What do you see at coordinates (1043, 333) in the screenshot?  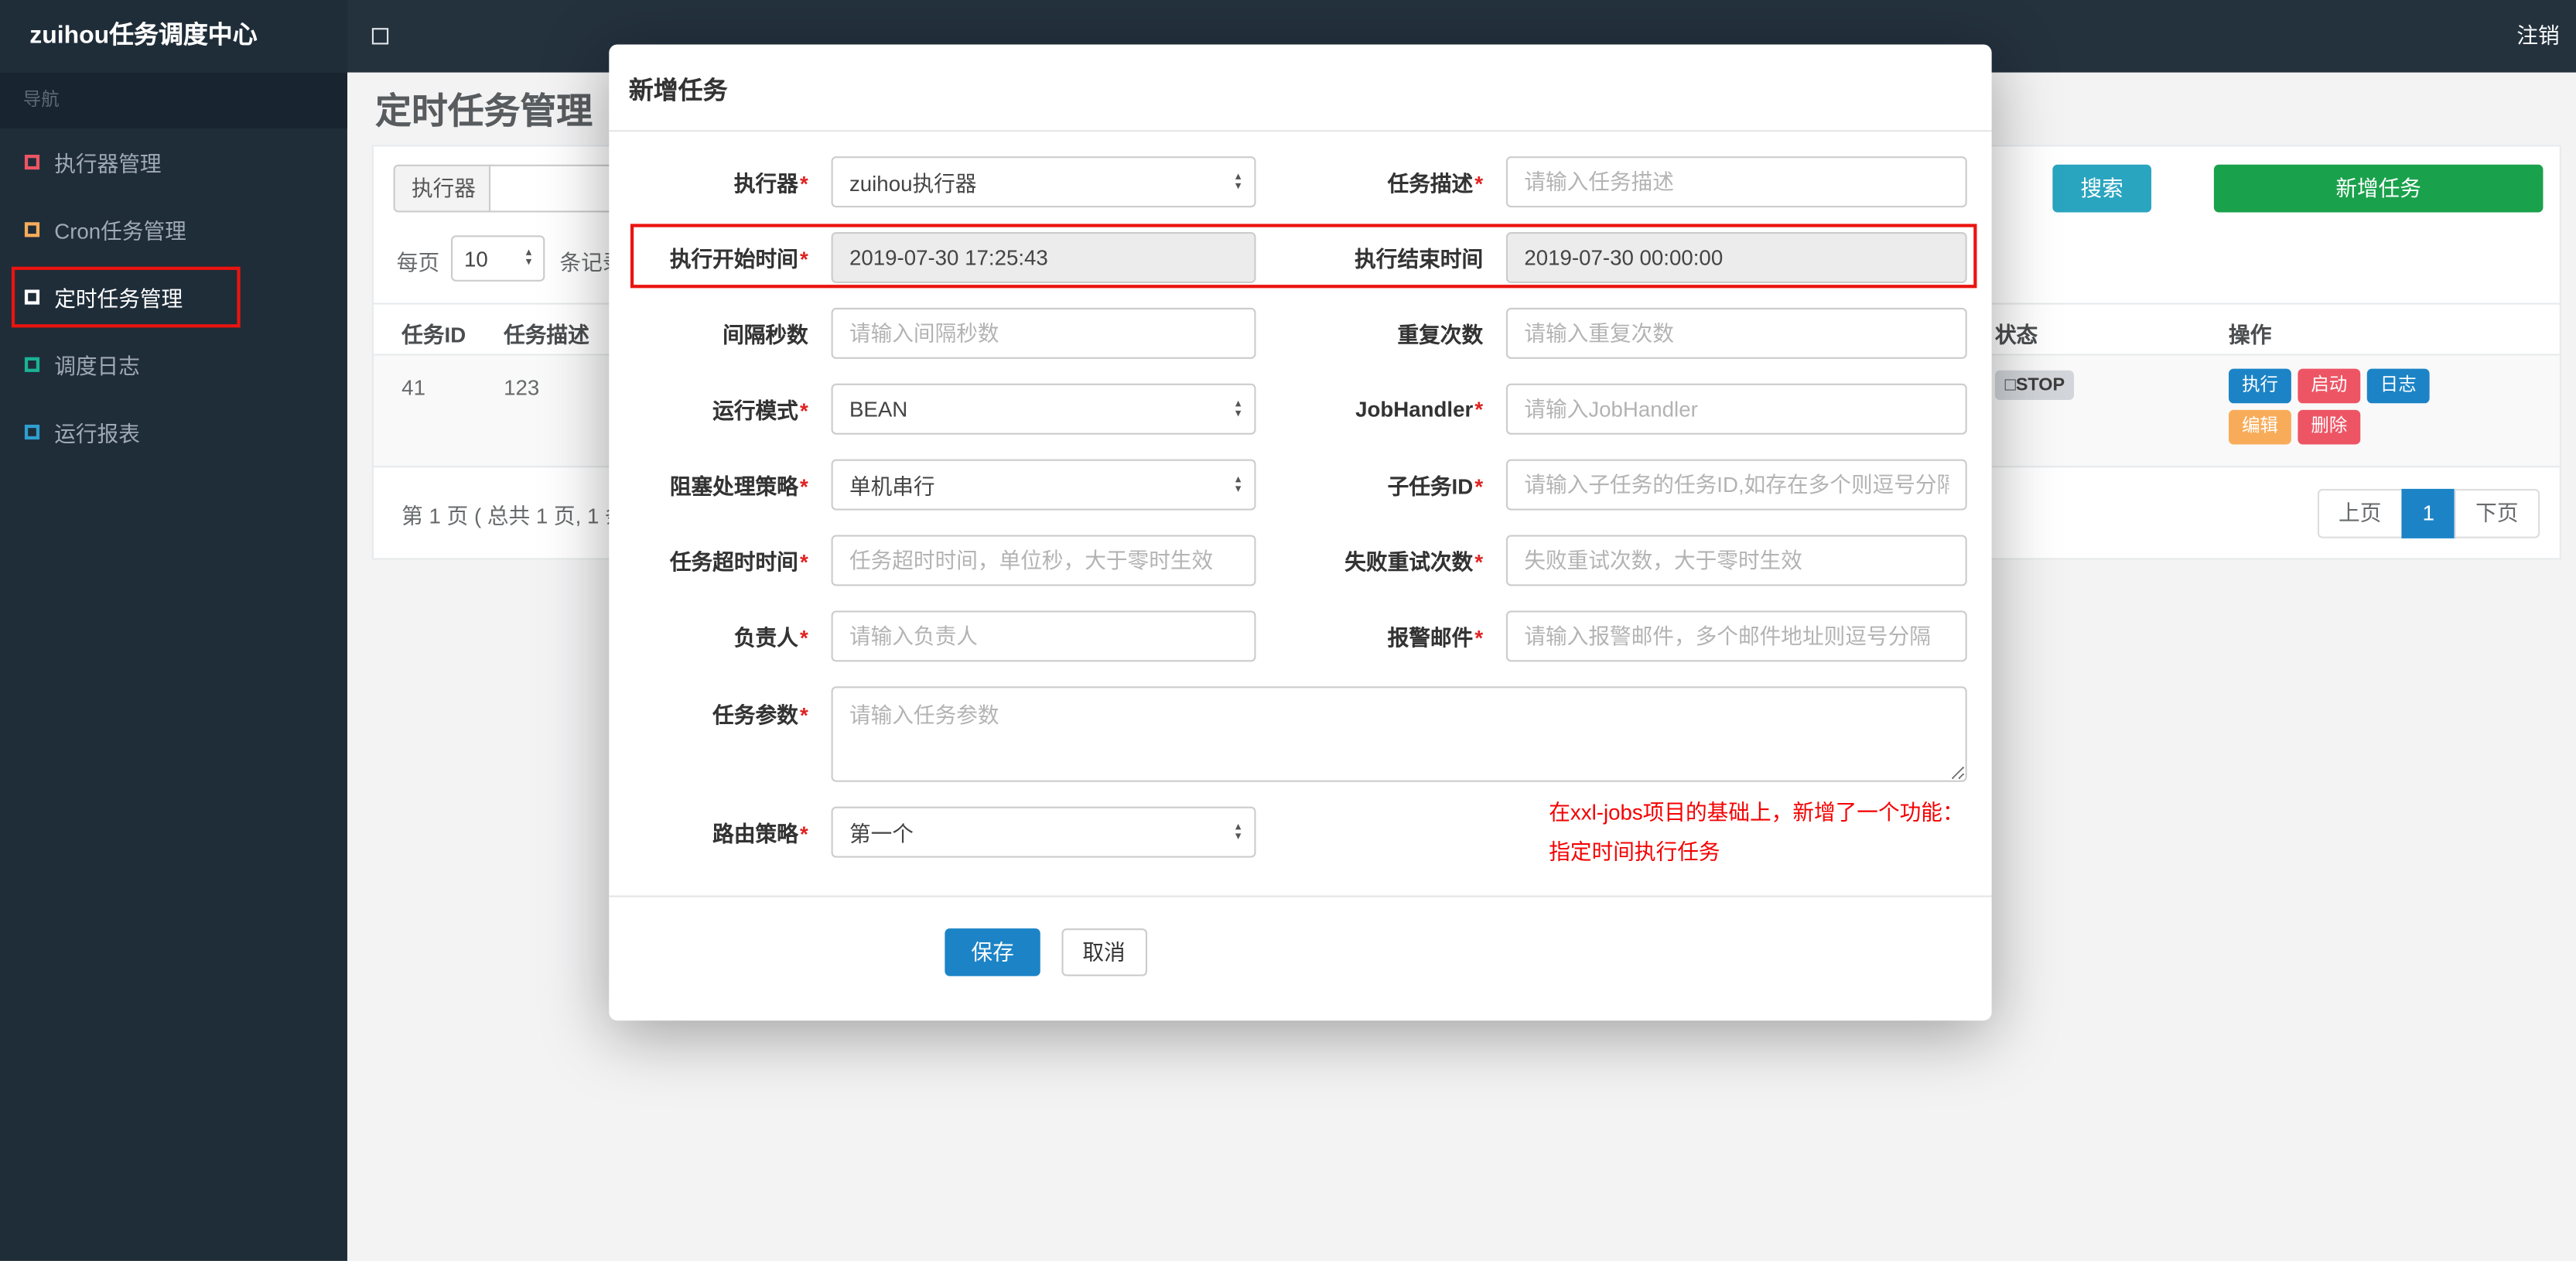 I see `interval-input` at bounding box center [1043, 333].